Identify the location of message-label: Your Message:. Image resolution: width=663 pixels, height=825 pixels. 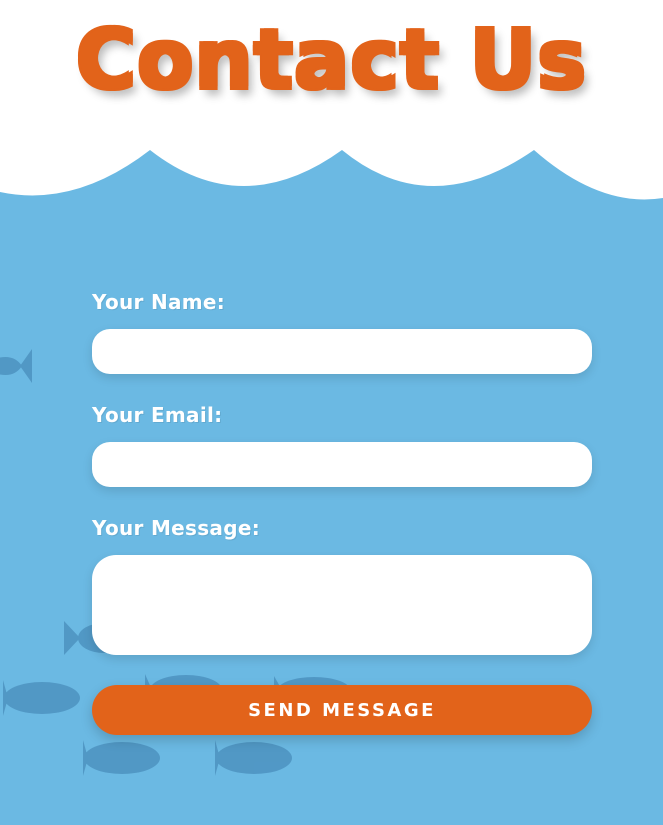
(176, 528).